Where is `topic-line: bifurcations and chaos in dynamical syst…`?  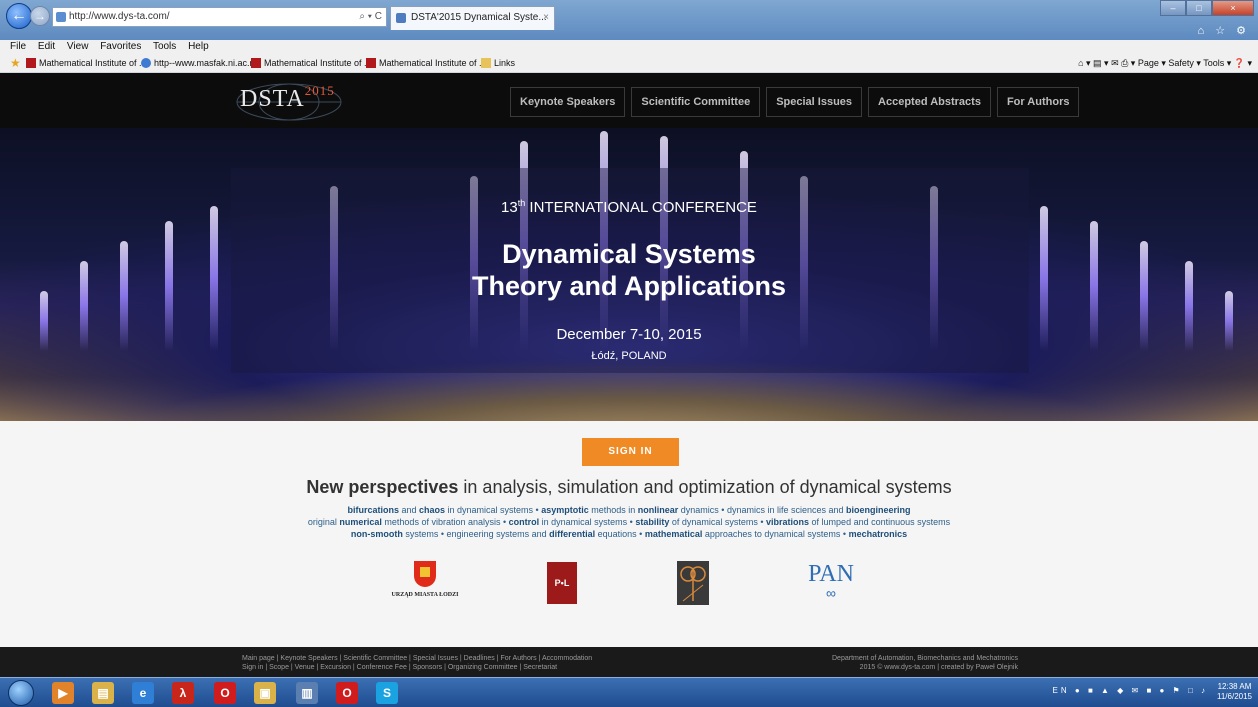
topic-line: bifurcations and chaos in dynamical syst… is located at coordinates (629, 510).